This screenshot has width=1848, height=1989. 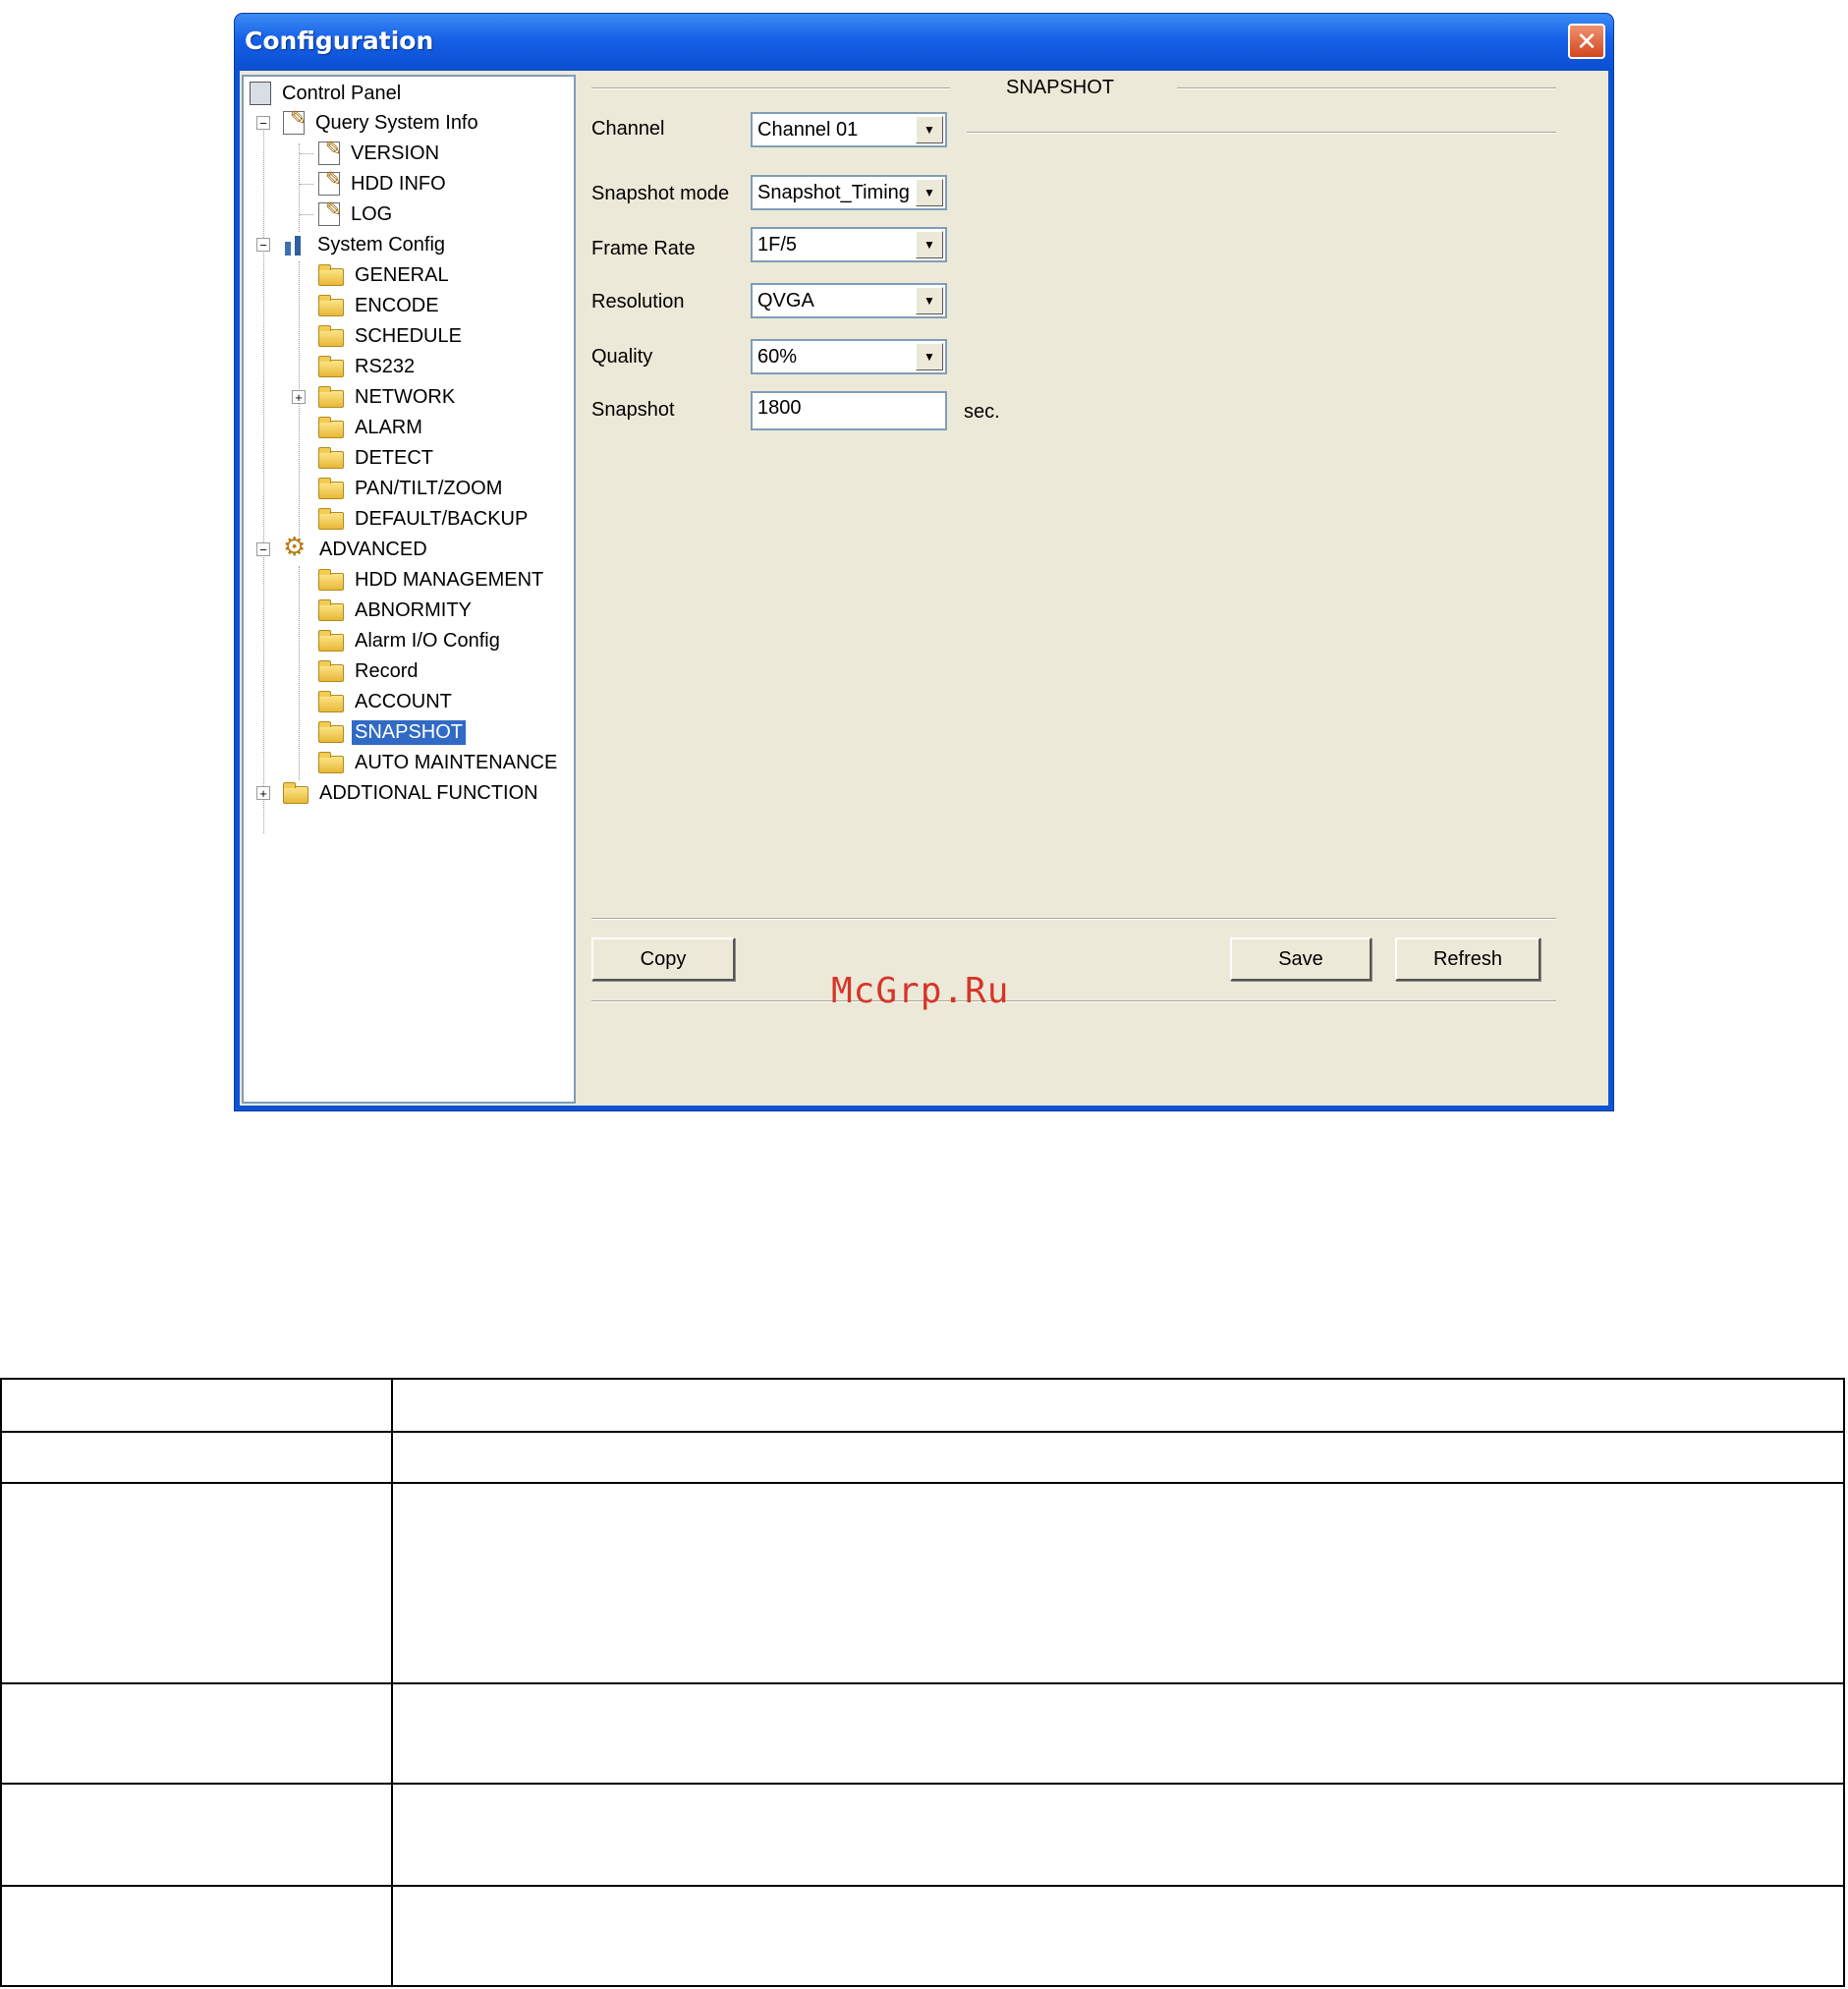 What do you see at coordinates (638, 302) in the screenshot?
I see `resolution-label: Resolution` at bounding box center [638, 302].